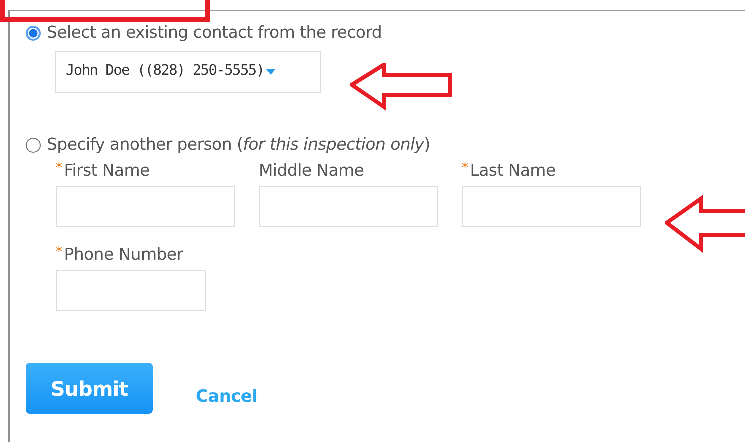 The width and height of the screenshot is (745, 442). What do you see at coordinates (227, 397) in the screenshot?
I see `cancel-link: Cancel` at bounding box center [227, 397].